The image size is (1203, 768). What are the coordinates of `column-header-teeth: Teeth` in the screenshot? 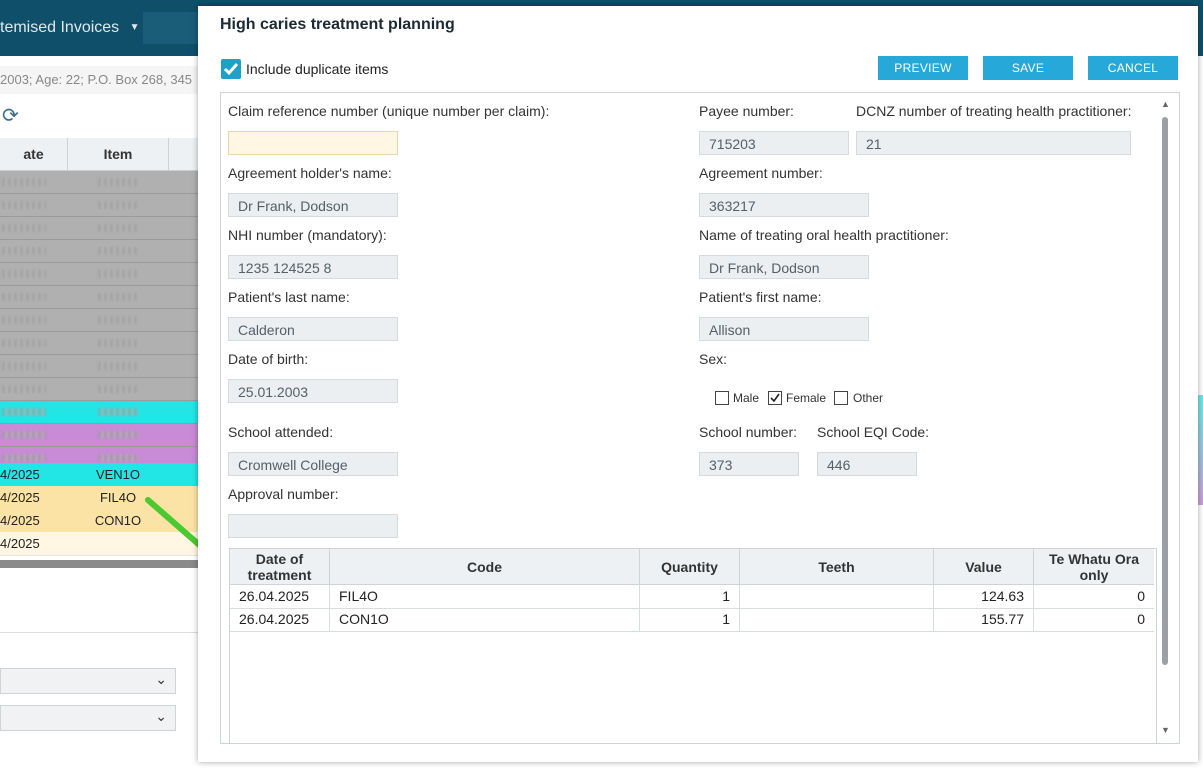 It's located at (837, 567).